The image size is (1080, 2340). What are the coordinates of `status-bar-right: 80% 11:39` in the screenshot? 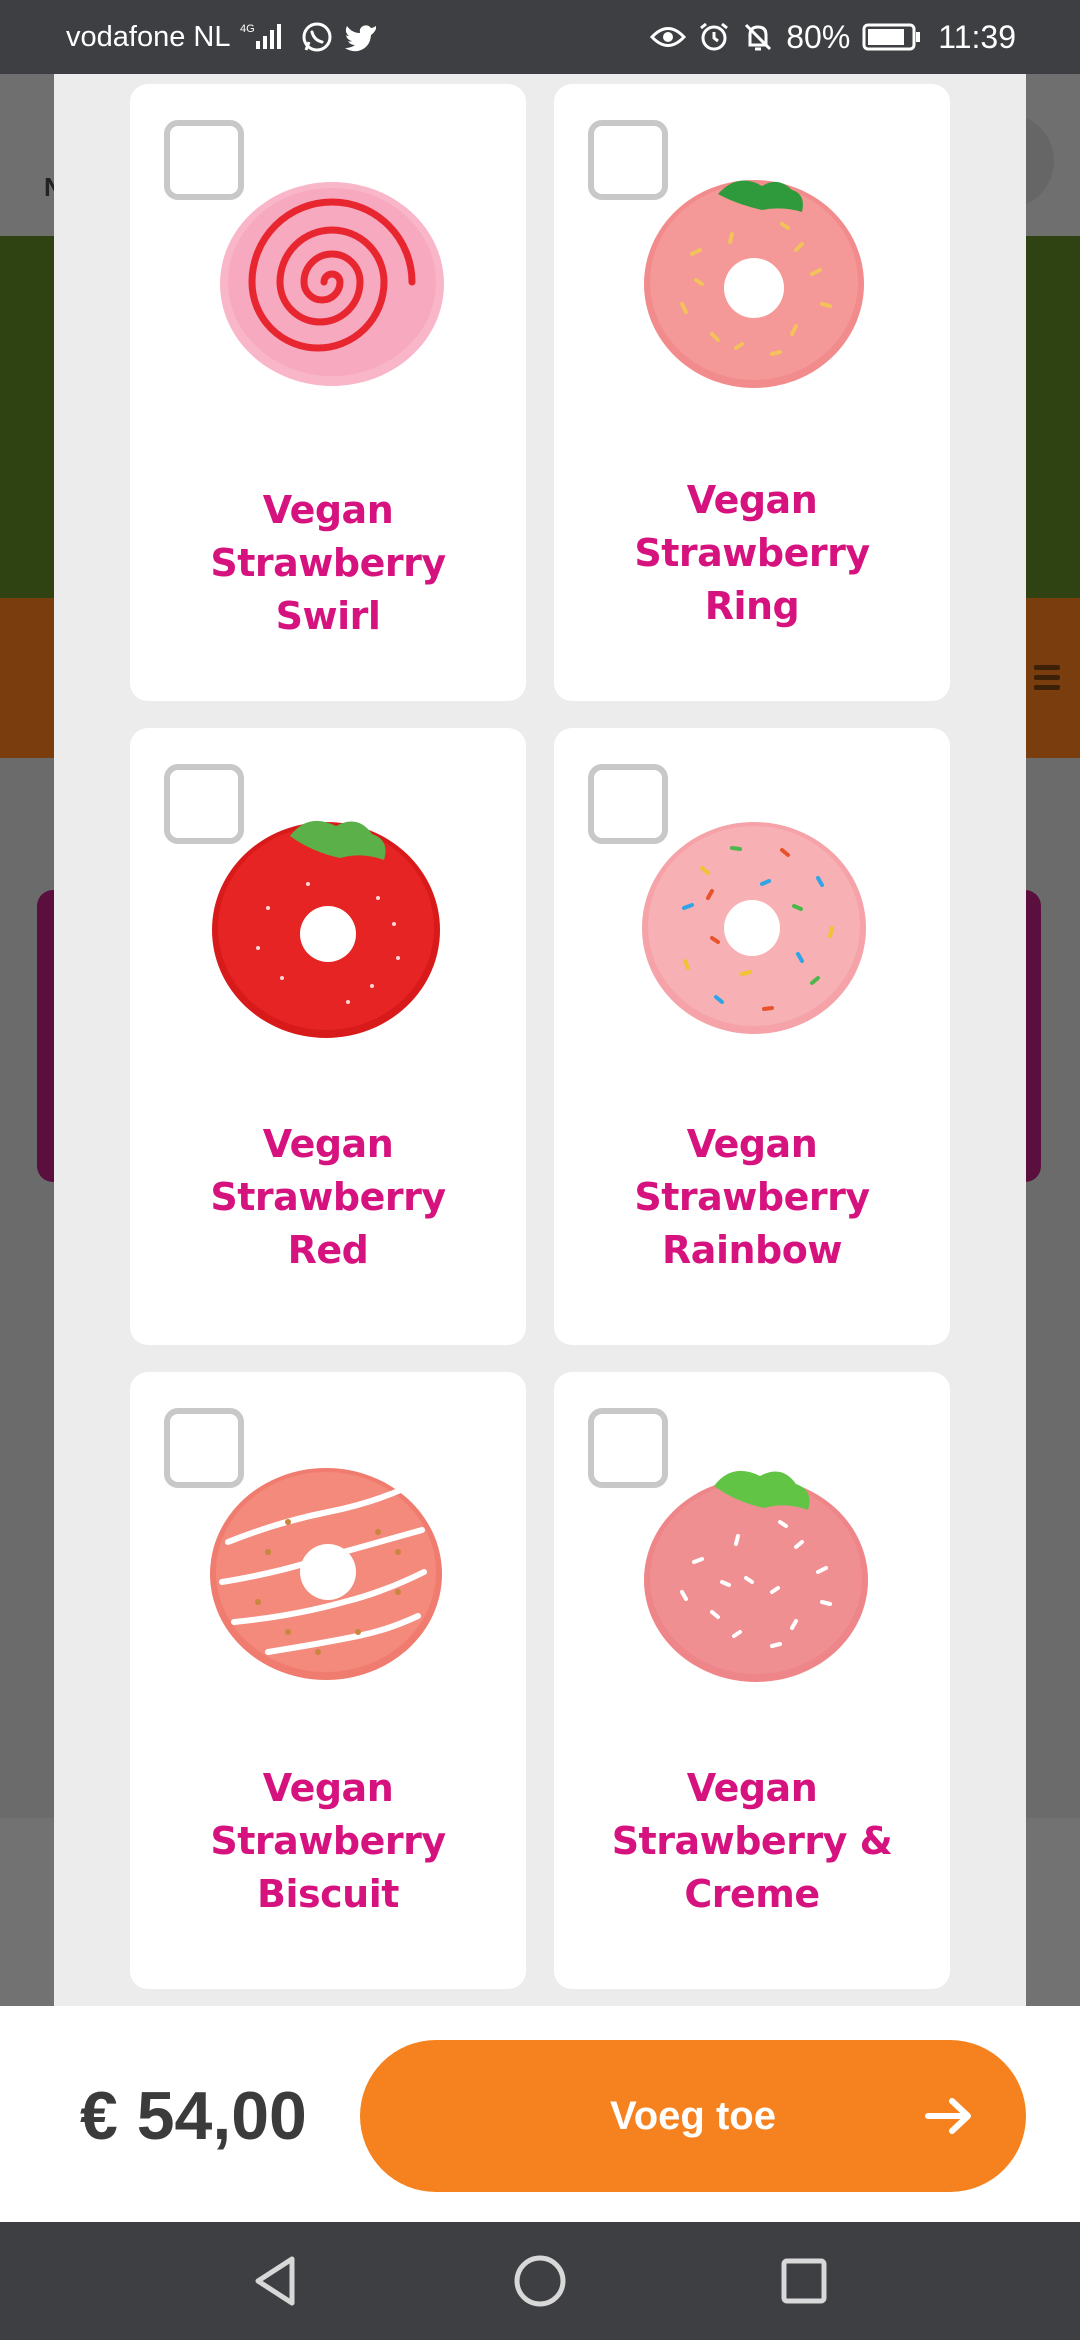 It's located at (833, 37).